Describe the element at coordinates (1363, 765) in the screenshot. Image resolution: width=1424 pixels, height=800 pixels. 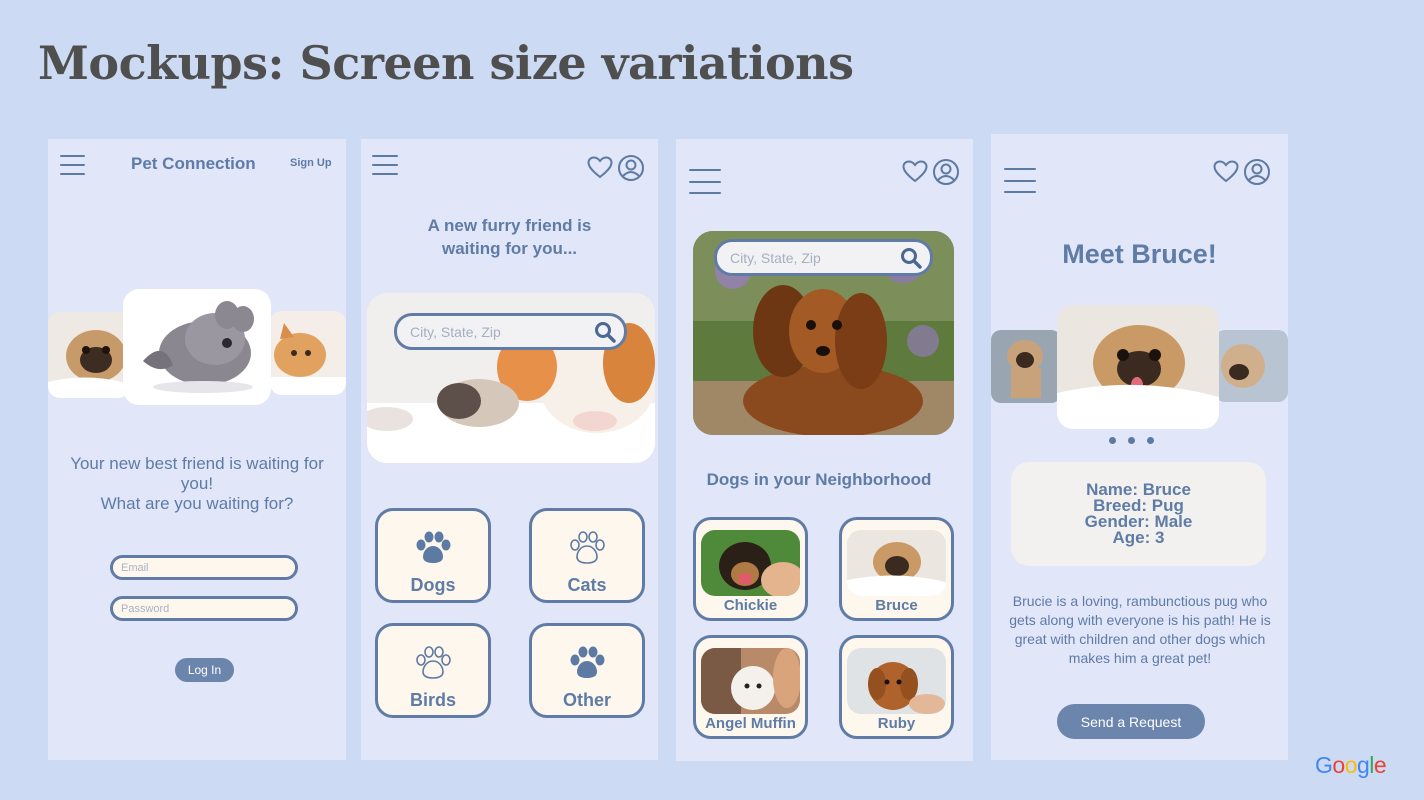
I see `logo-letter: g` at that location.